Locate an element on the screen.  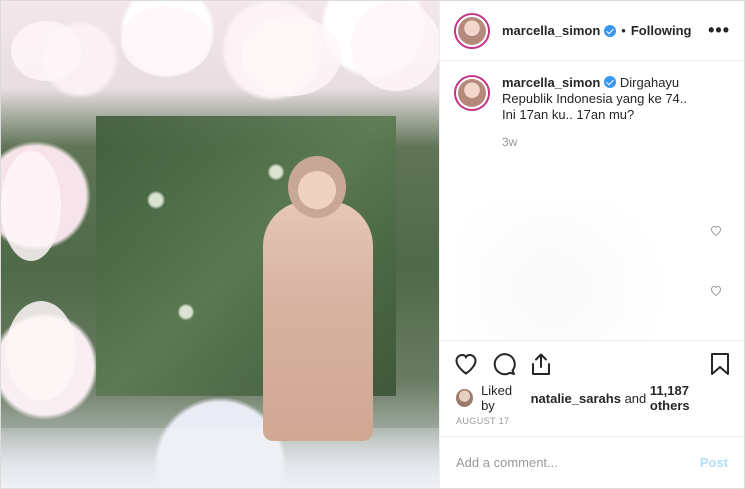
share-icon is located at coordinates (541, 364).